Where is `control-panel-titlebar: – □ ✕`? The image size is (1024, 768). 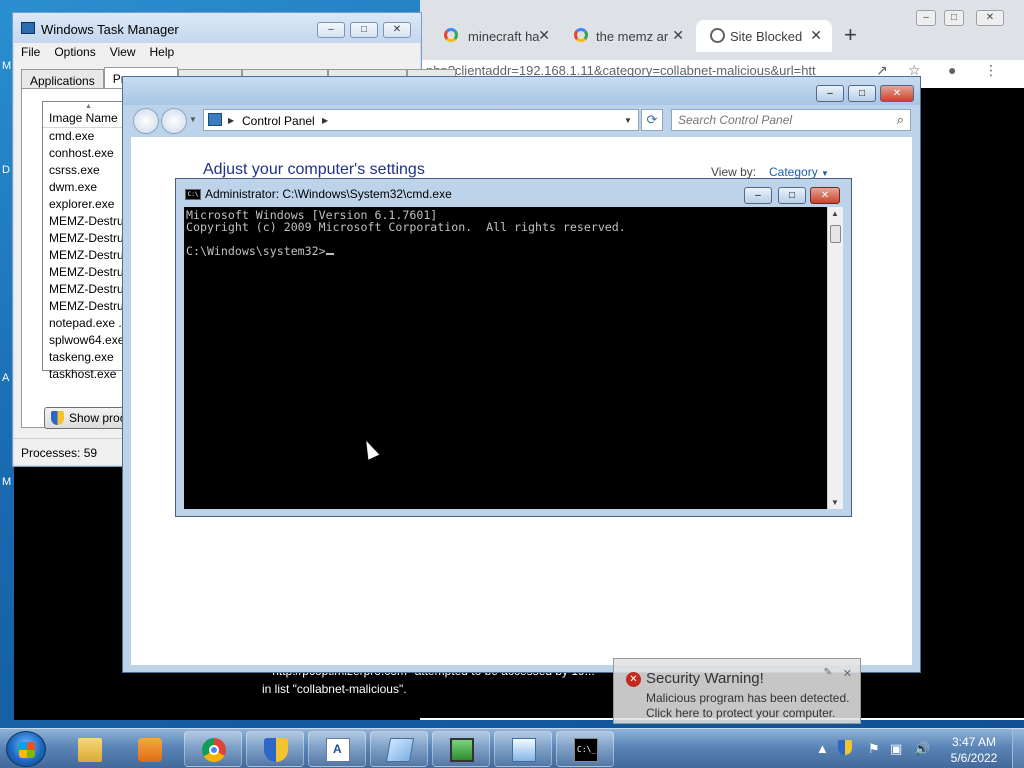 control-panel-titlebar: – □ ✕ is located at coordinates (521, 91).